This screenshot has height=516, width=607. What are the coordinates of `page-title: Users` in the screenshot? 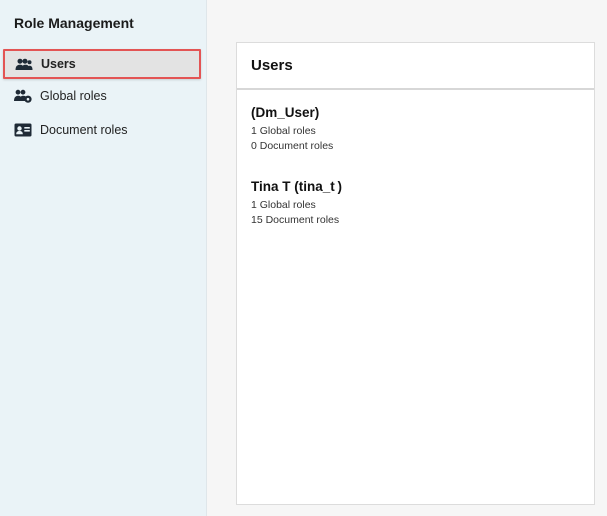 It's located at (272, 65).